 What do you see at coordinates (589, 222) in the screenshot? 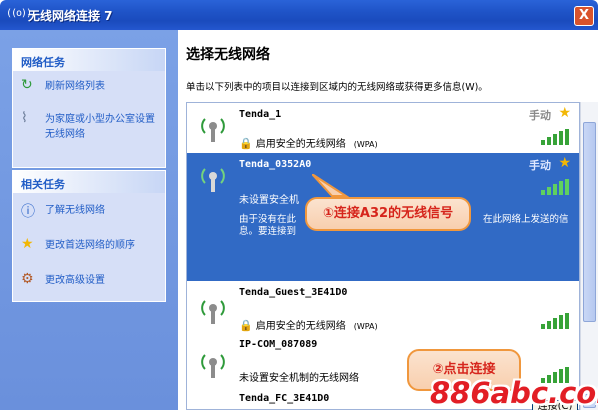
I see `scrollbar-thumb` at bounding box center [589, 222].